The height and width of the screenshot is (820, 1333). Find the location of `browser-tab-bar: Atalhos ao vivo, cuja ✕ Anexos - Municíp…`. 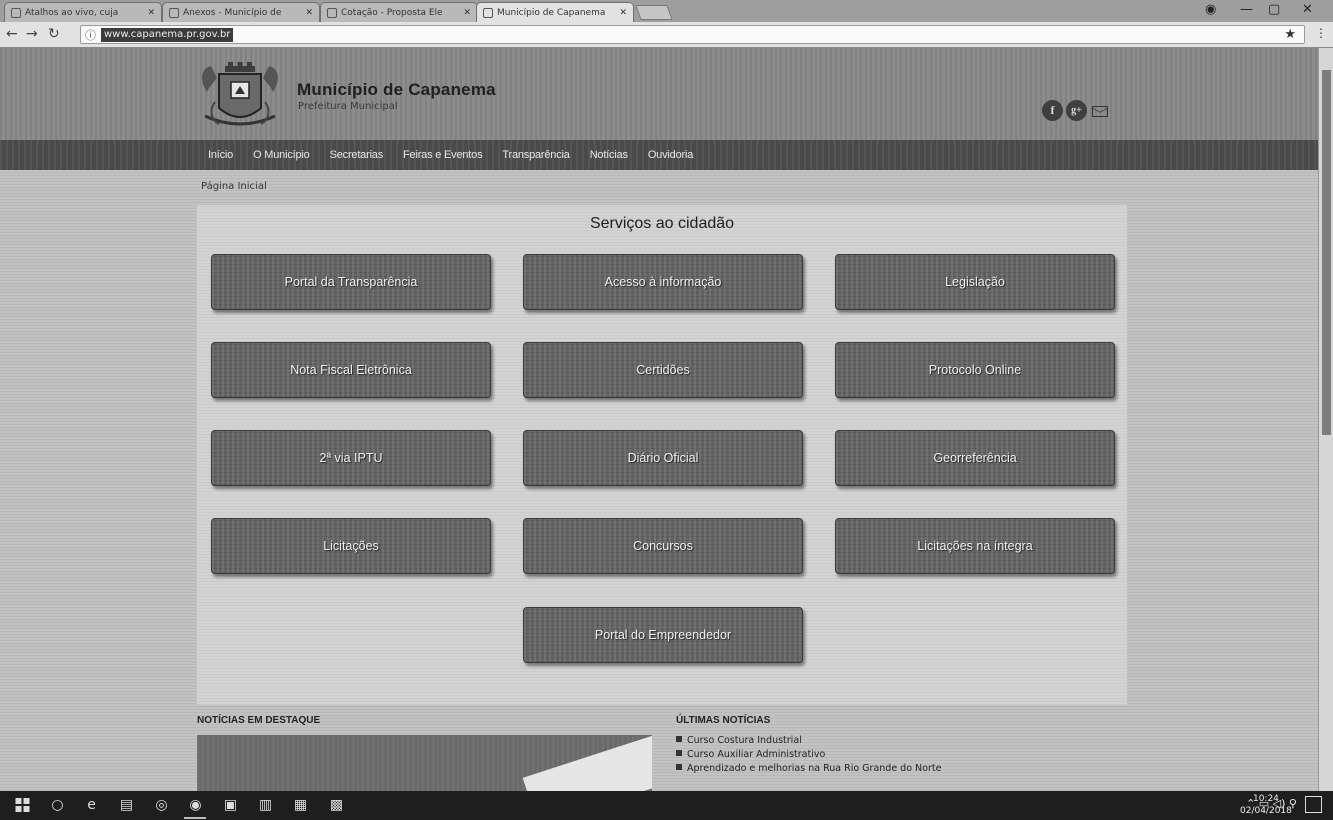

browser-tab-bar: Atalhos ao vivo, cuja ✕ Anexos - Municíp… is located at coordinates (666, 11).